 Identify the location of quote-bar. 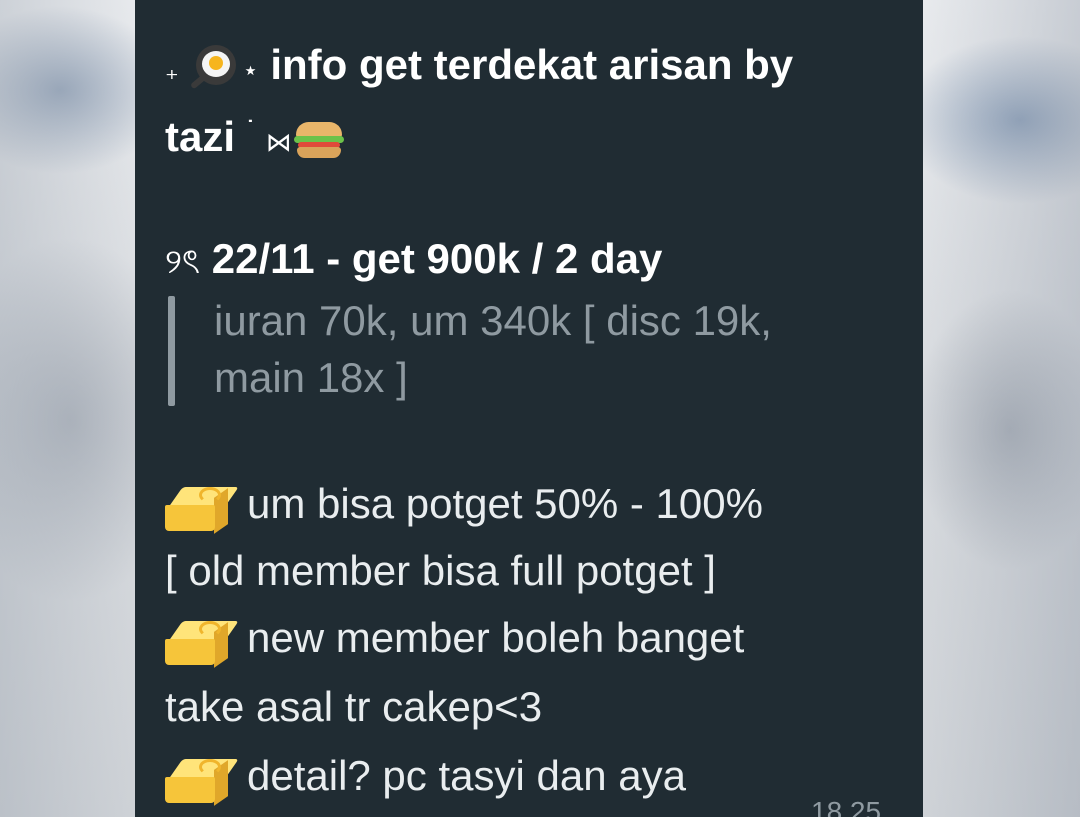
(171, 351).